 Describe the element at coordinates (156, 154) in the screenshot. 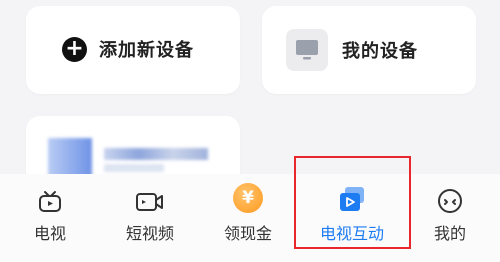

I see `blurred-text` at that location.